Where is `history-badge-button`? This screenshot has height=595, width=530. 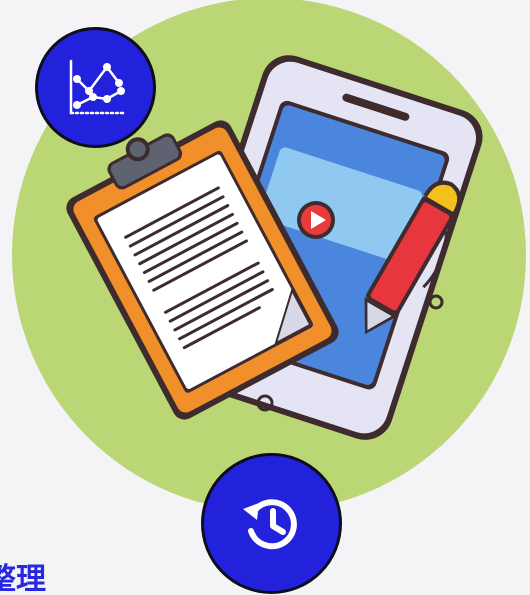
history-badge-button is located at coordinates (271, 523).